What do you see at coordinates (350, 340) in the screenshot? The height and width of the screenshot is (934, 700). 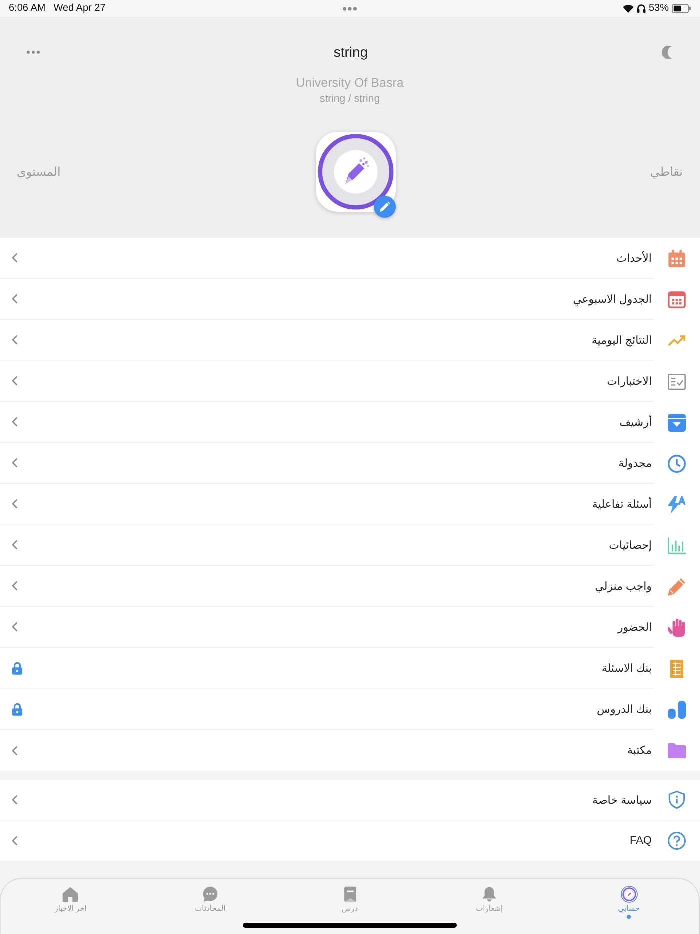 I see `menu-item: النتائج اليومية` at bounding box center [350, 340].